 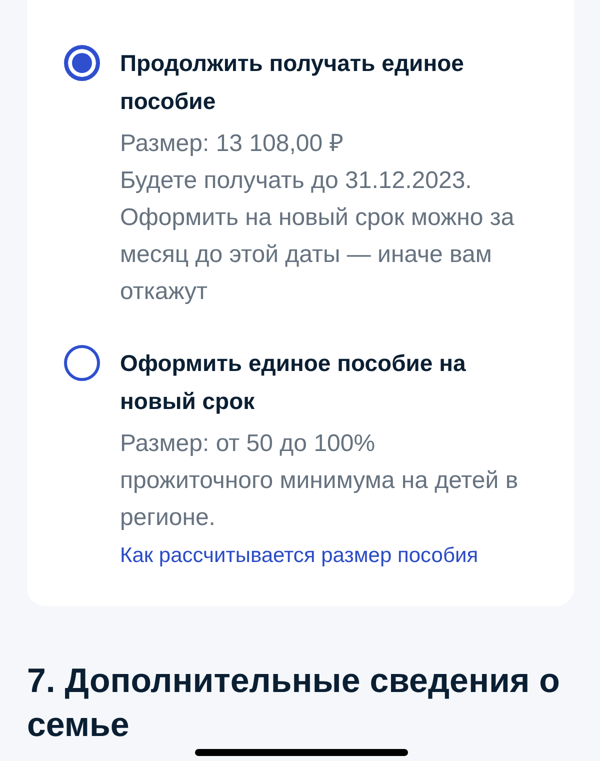 I want to click on option-note: Будете получать до 31.12.2023. Оформить на новый срок можно за месяц до этой даты — иначе вам откажут, so click(x=318, y=236).